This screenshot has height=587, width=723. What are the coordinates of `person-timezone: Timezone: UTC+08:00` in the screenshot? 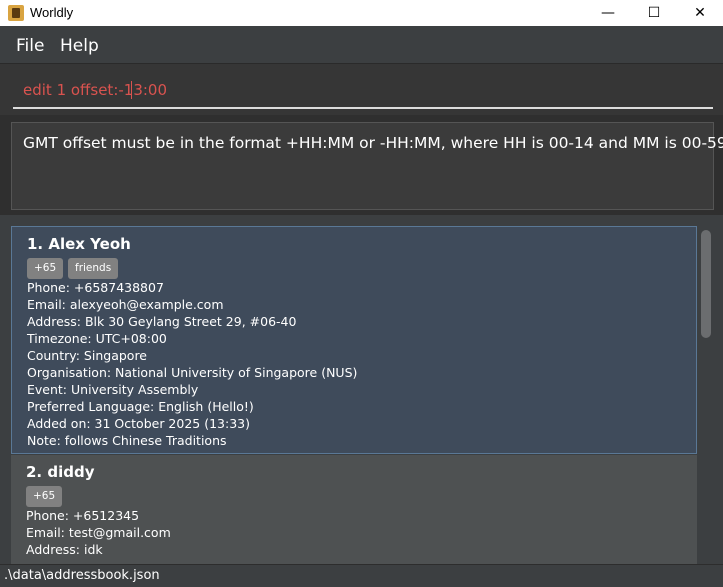 It's located at (97, 338).